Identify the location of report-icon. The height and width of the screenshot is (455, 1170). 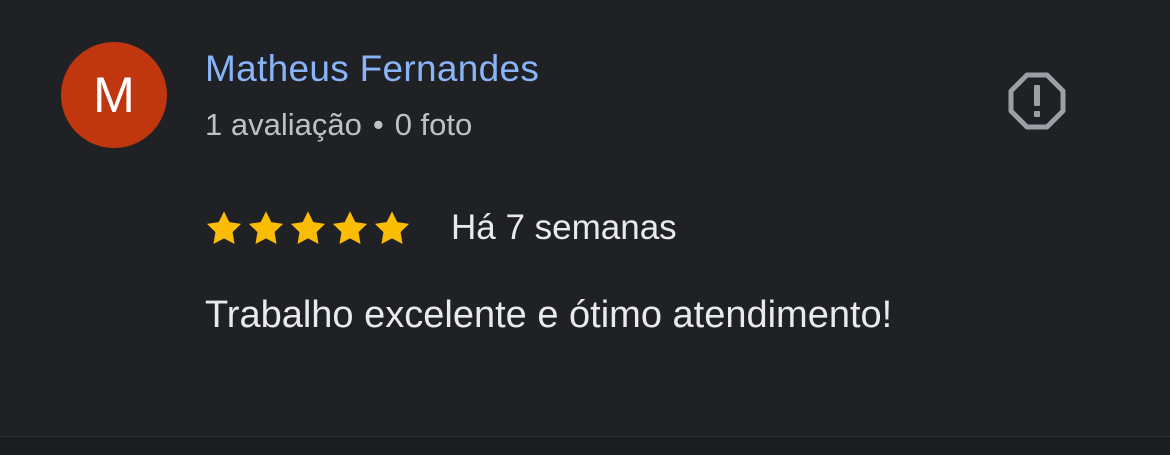
(1037, 103).